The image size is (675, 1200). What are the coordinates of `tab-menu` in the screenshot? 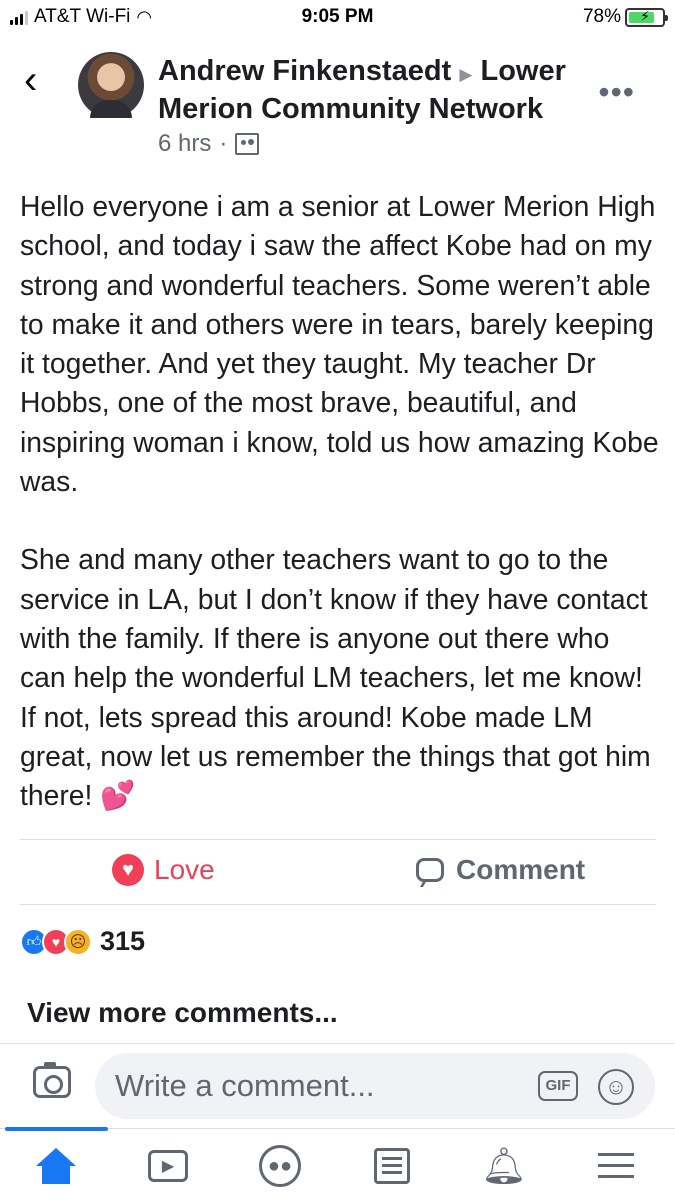 It's located at (616, 1166).